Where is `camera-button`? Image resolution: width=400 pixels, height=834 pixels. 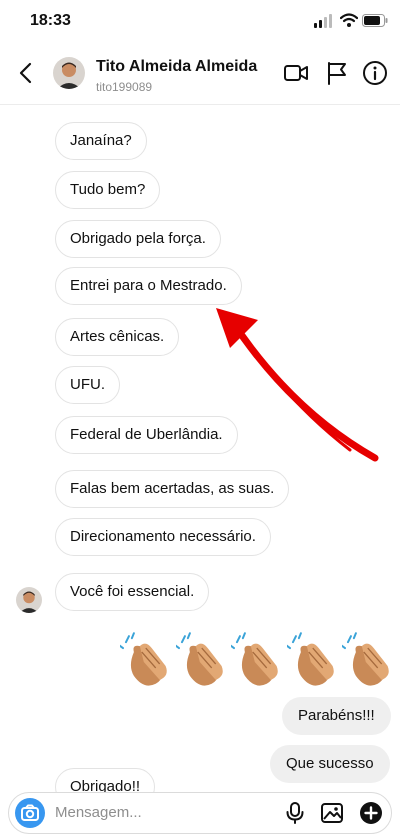
camera-button is located at coordinates (30, 813).